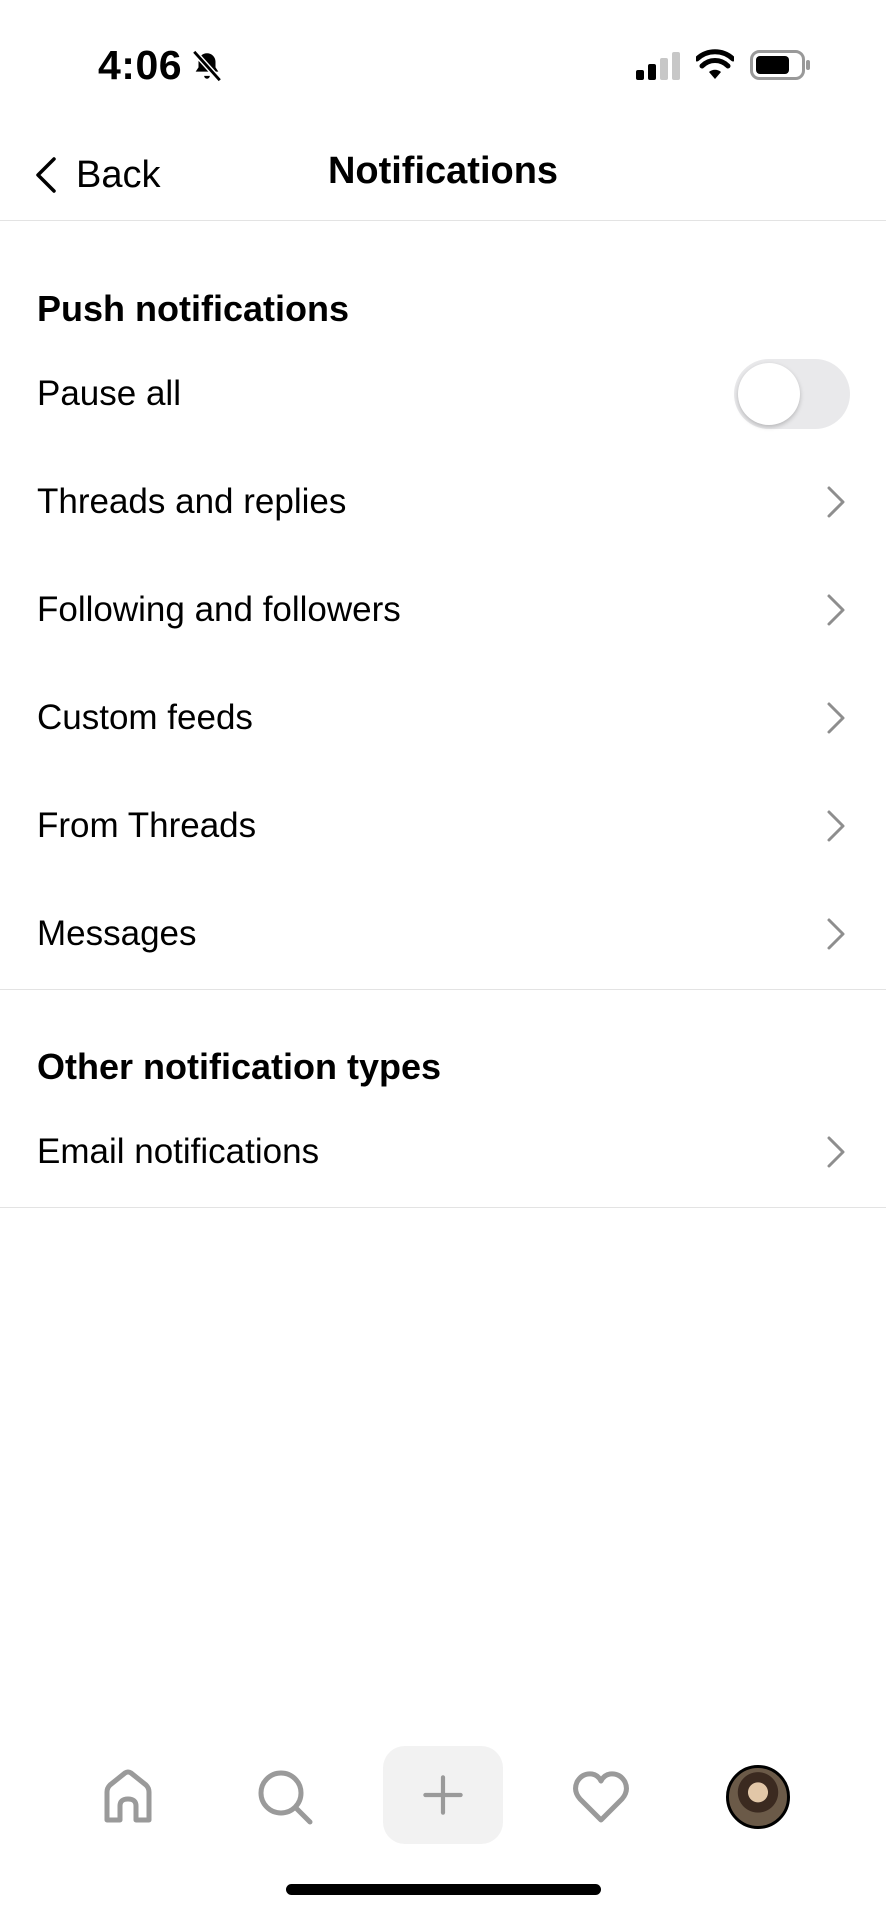  Describe the element at coordinates (715, 64) in the screenshot. I see `wifi-icon` at that location.